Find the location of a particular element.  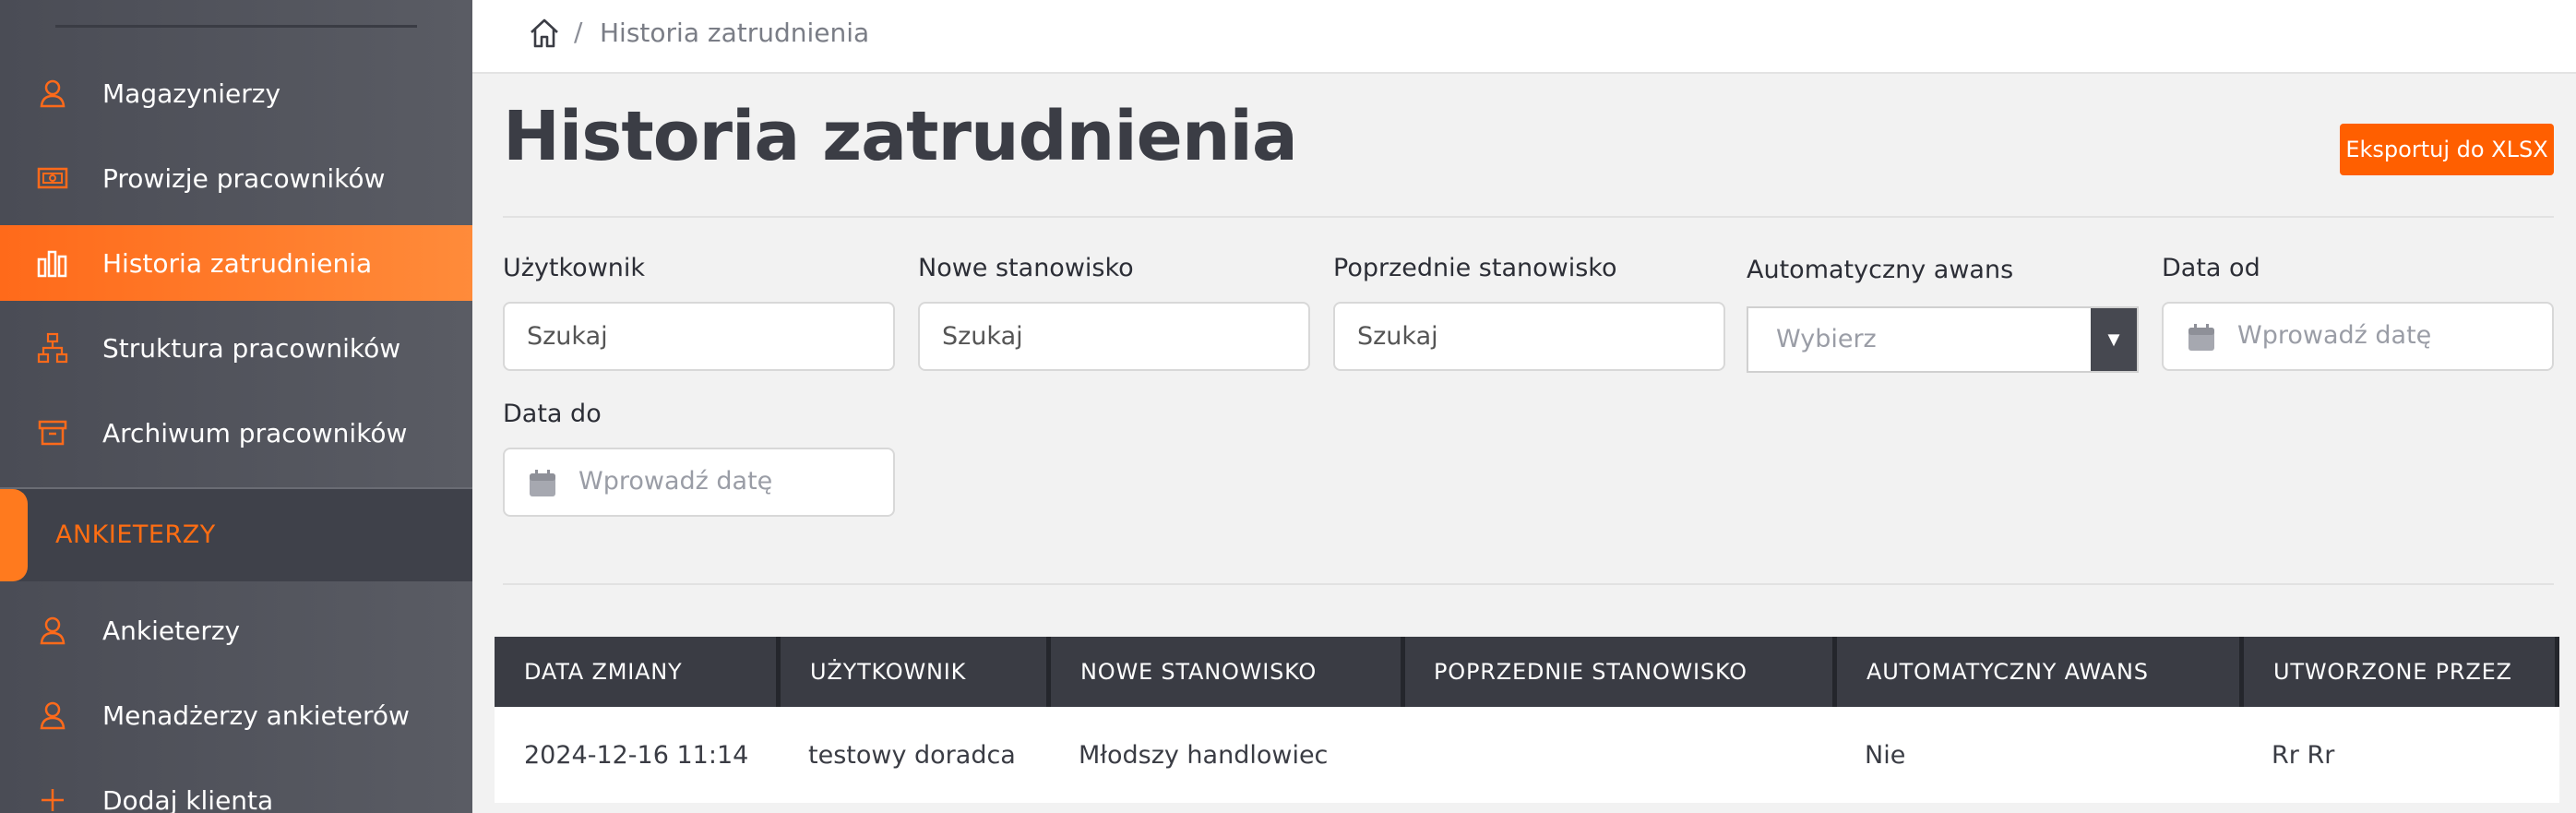

section-header-label: ANKIETERZY is located at coordinates (135, 534).